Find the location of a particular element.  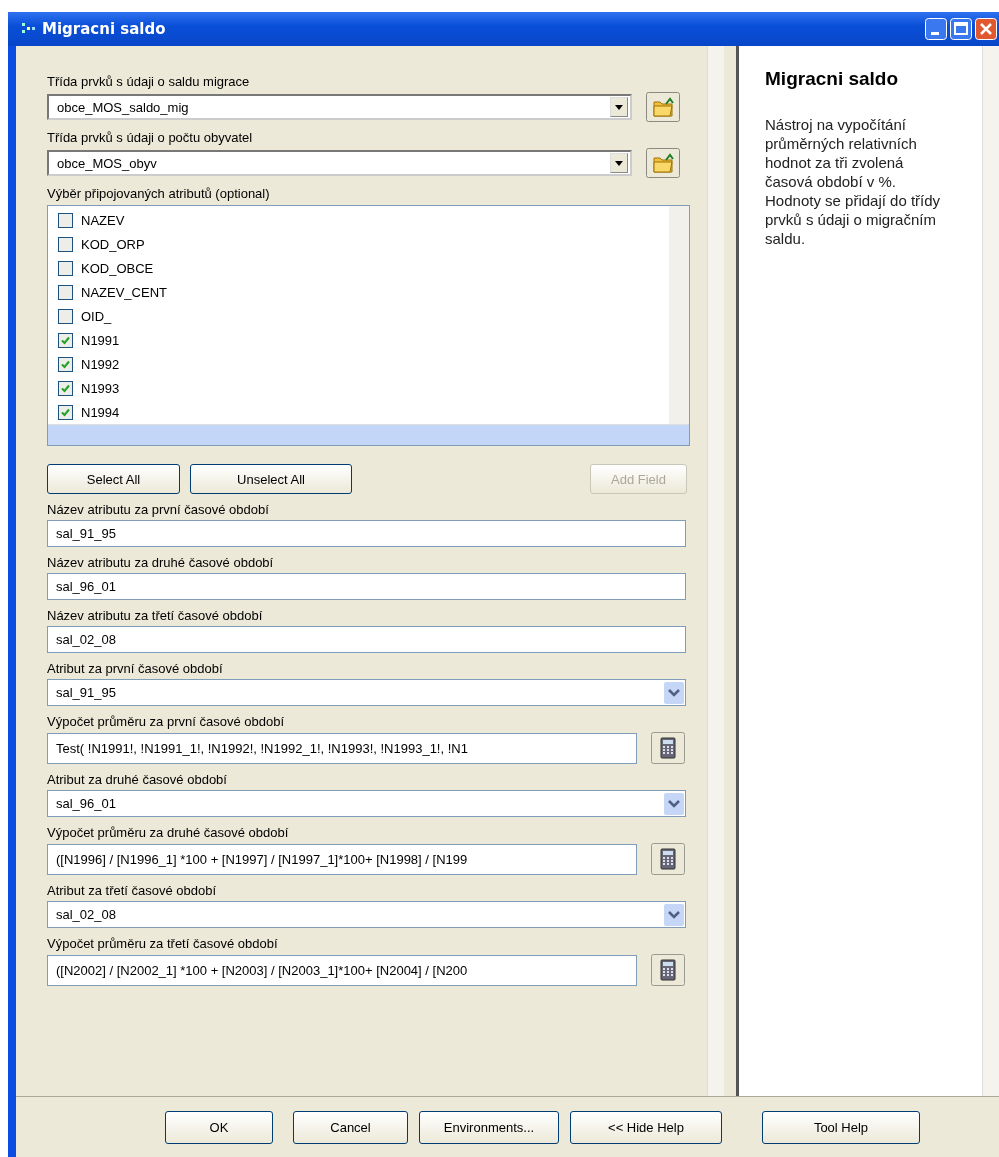

field-label: Název atributu za druhé časové období is located at coordinates (161, 563).